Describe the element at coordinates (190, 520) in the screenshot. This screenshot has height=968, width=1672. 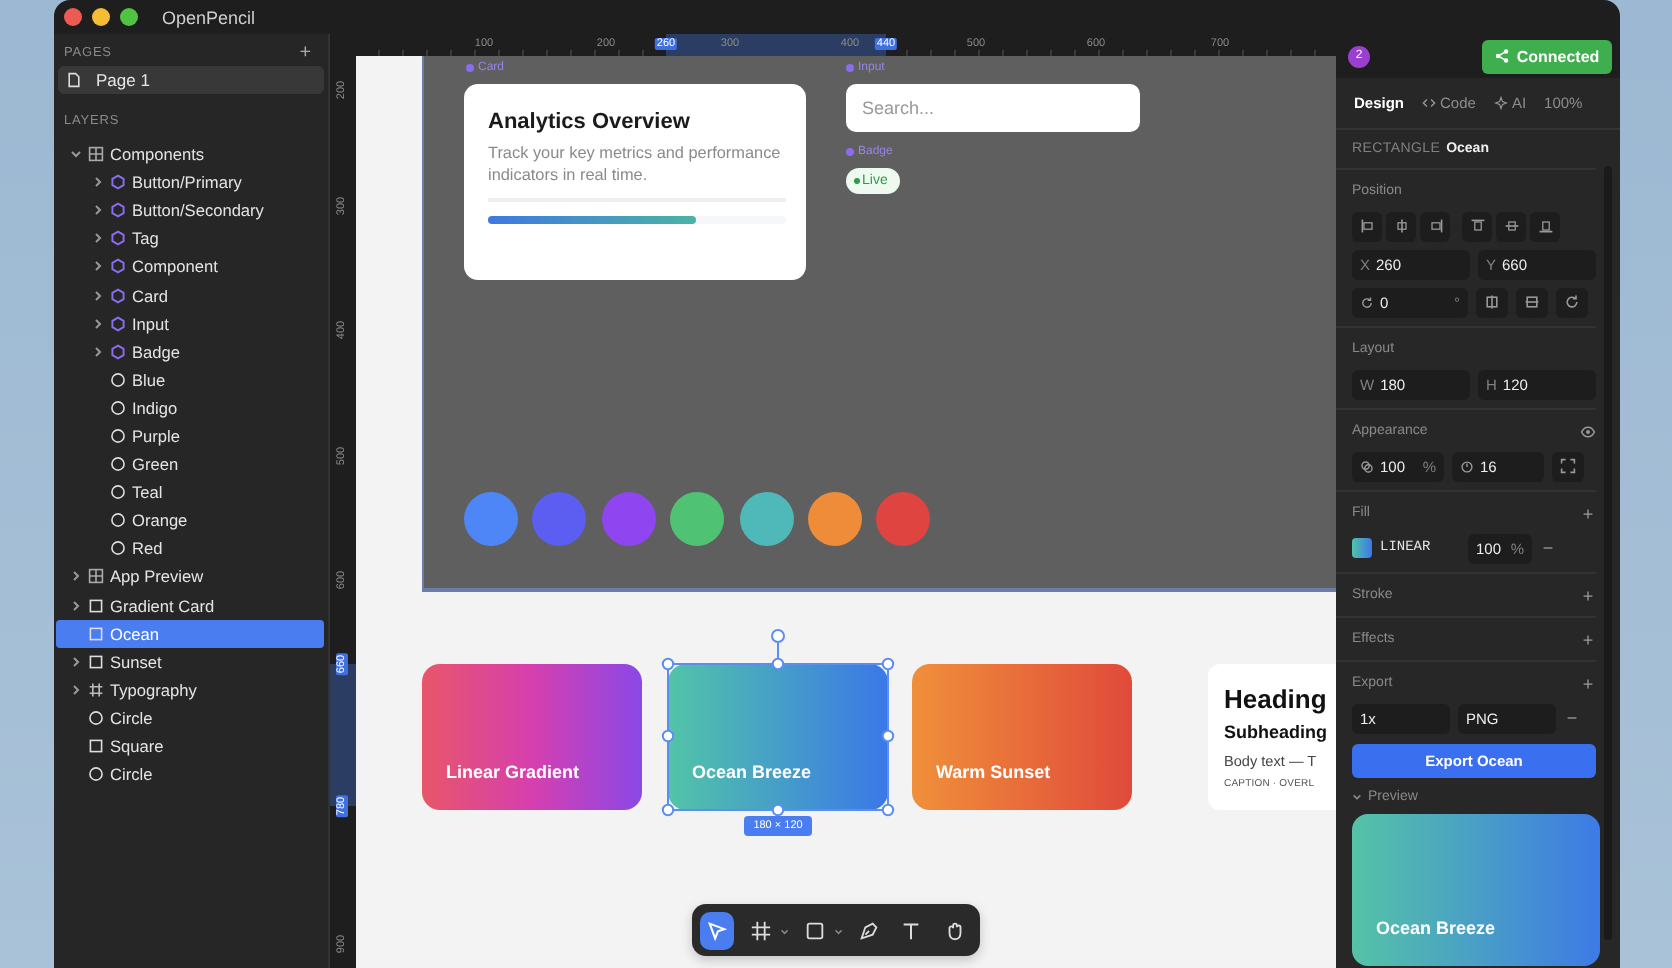
I see `layer-item: Orange` at that location.